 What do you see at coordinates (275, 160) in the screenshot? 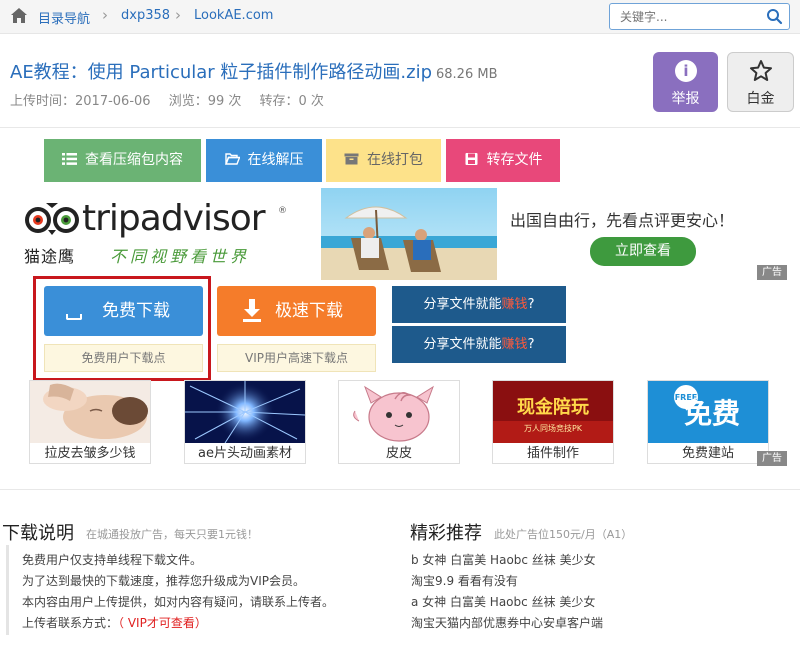
I see `unzip-online-label: 在线解压` at bounding box center [275, 160].